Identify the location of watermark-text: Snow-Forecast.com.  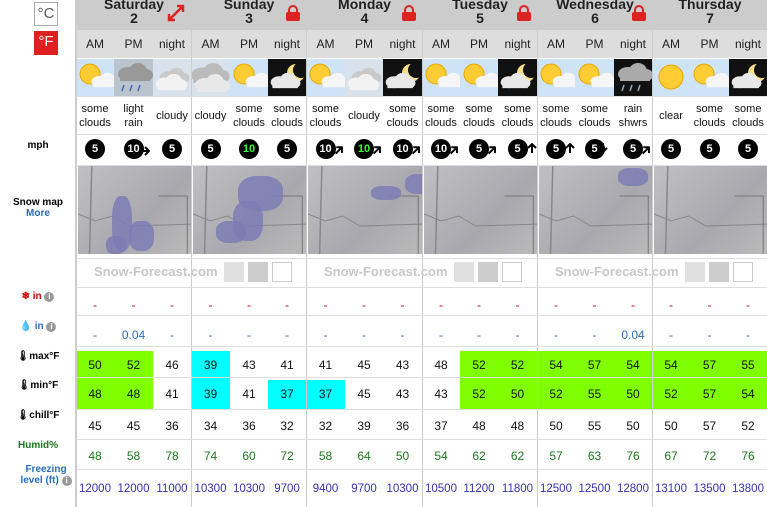
(386, 271).